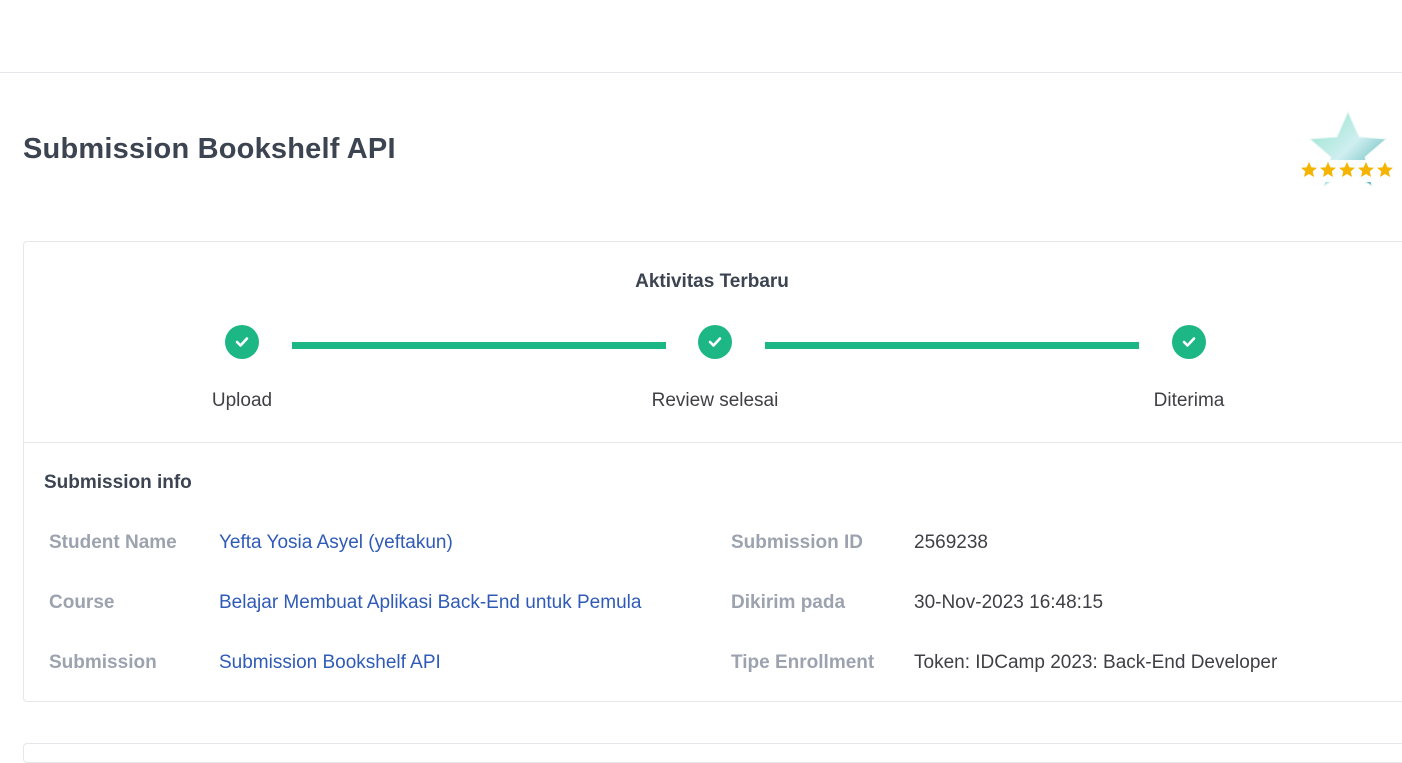  I want to click on star-rating-badge, so click(1349, 152).